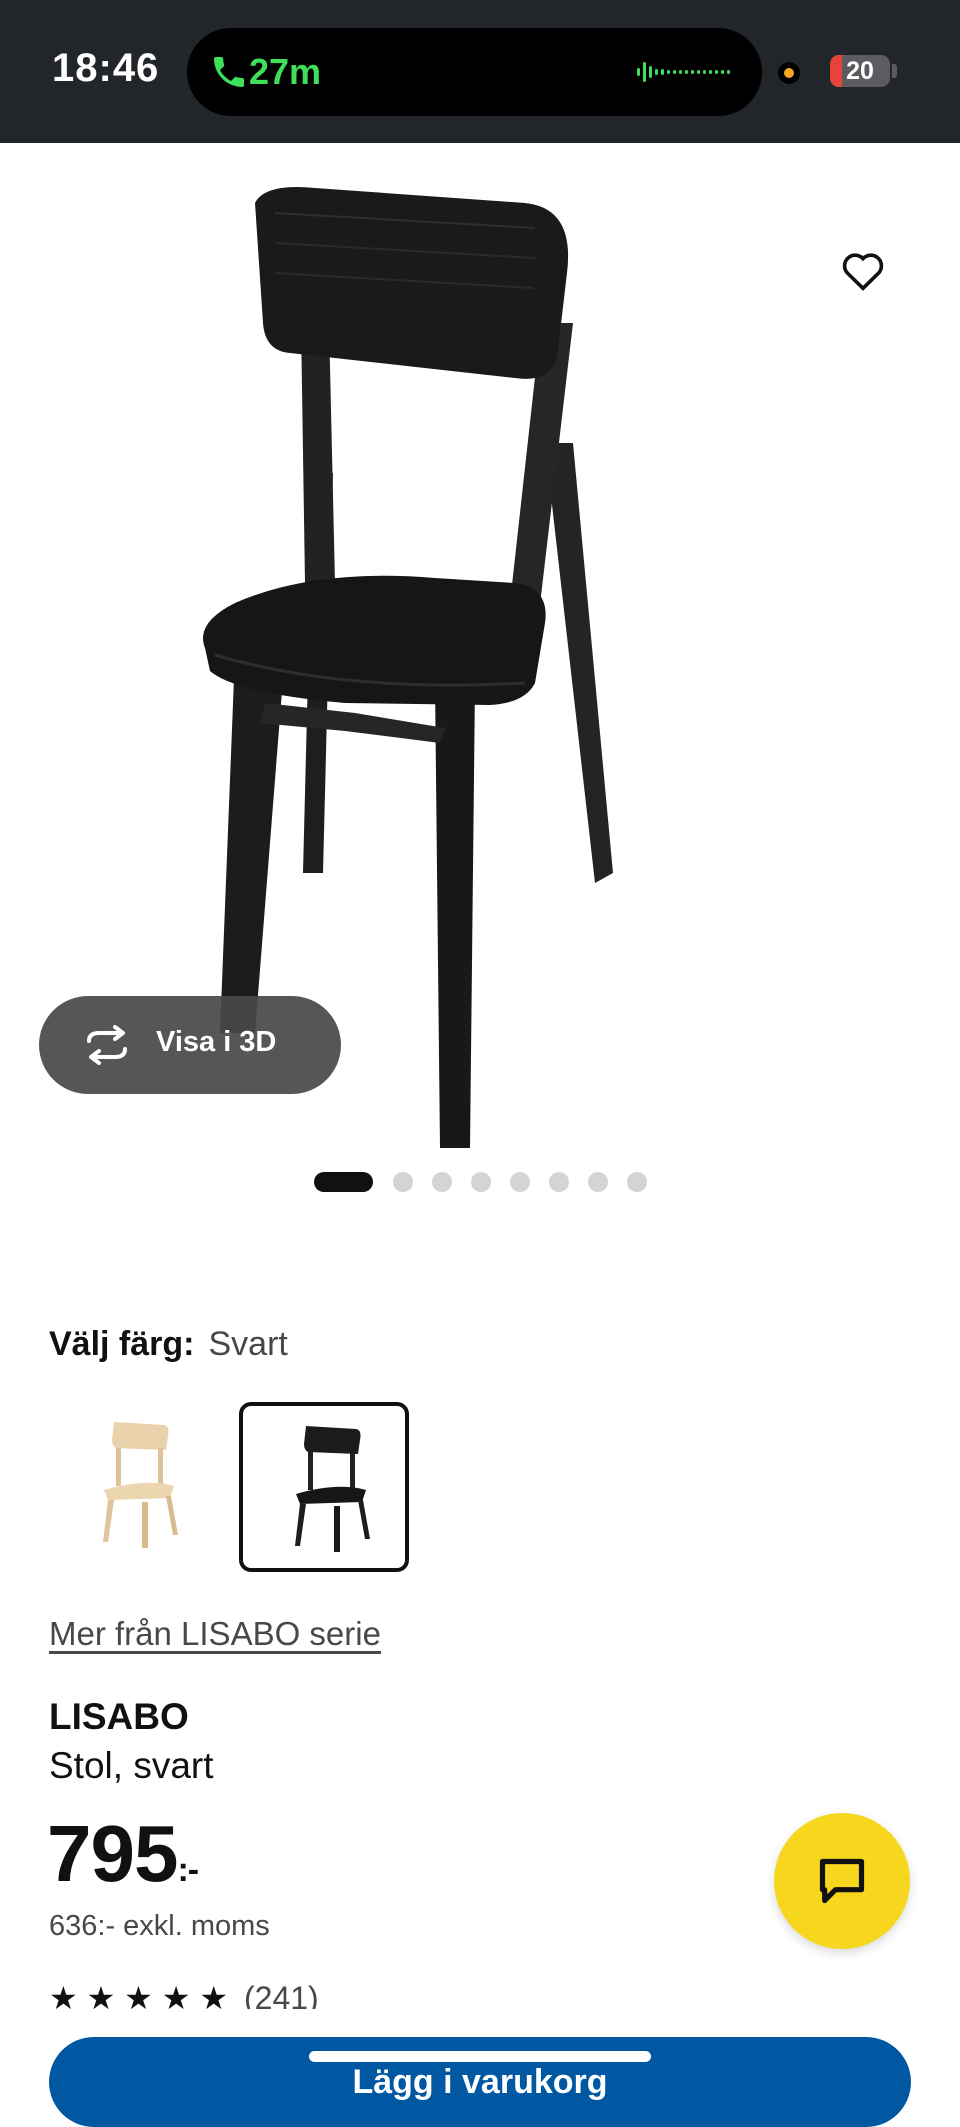  I want to click on call-activity-pill: 27m, so click(474, 72).